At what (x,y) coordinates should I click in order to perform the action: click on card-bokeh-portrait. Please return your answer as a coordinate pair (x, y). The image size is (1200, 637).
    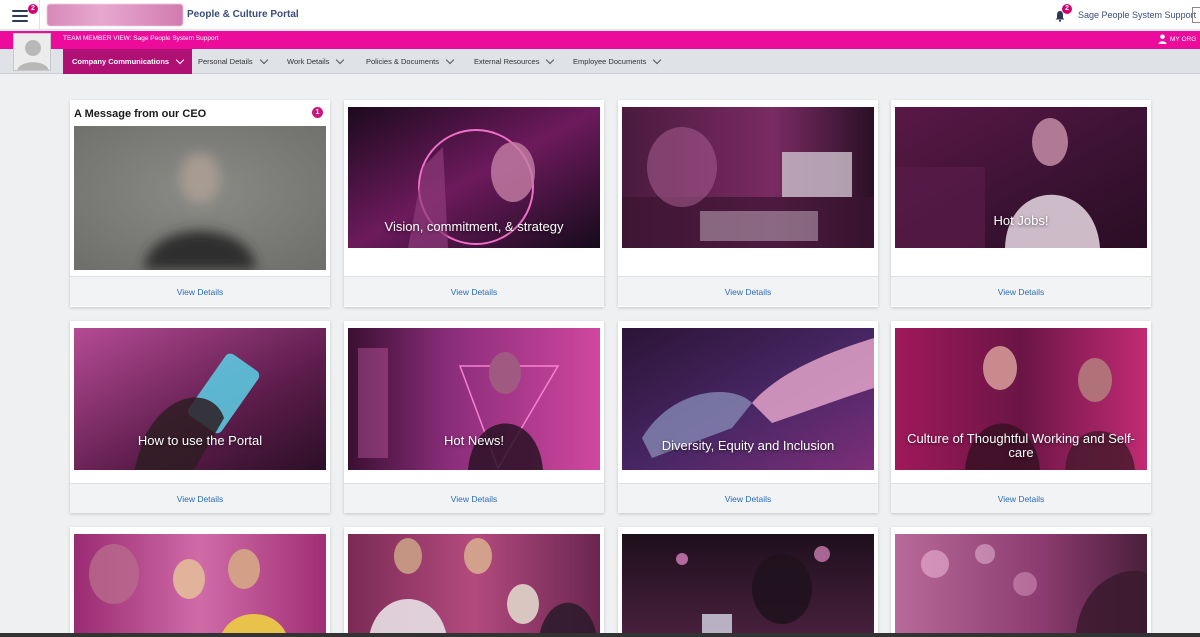
    Looking at the image, I should click on (1021, 582).